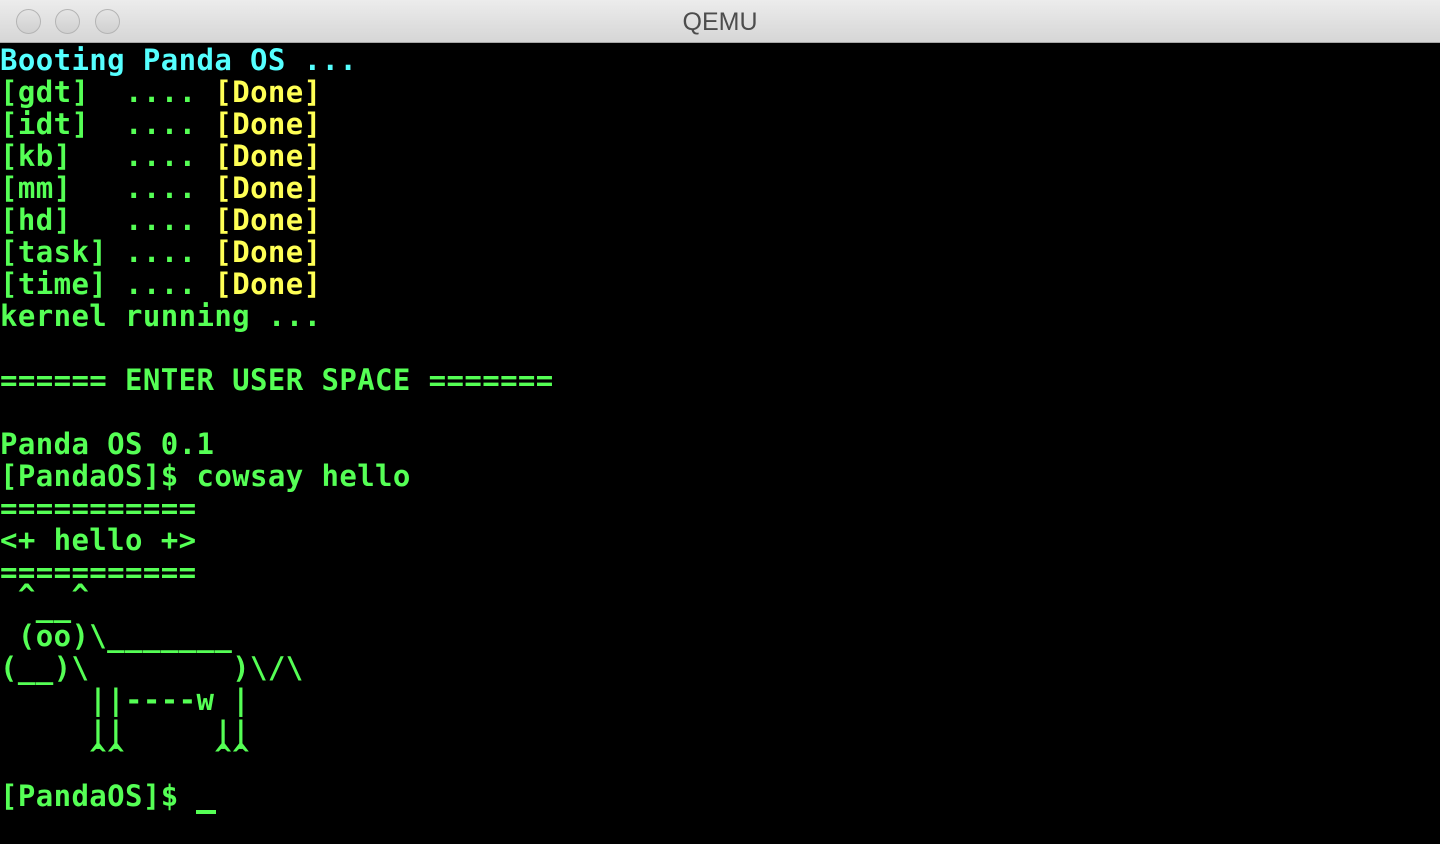 This screenshot has width=1440, height=844. I want to click on window-title: QEMU, so click(720, 22).